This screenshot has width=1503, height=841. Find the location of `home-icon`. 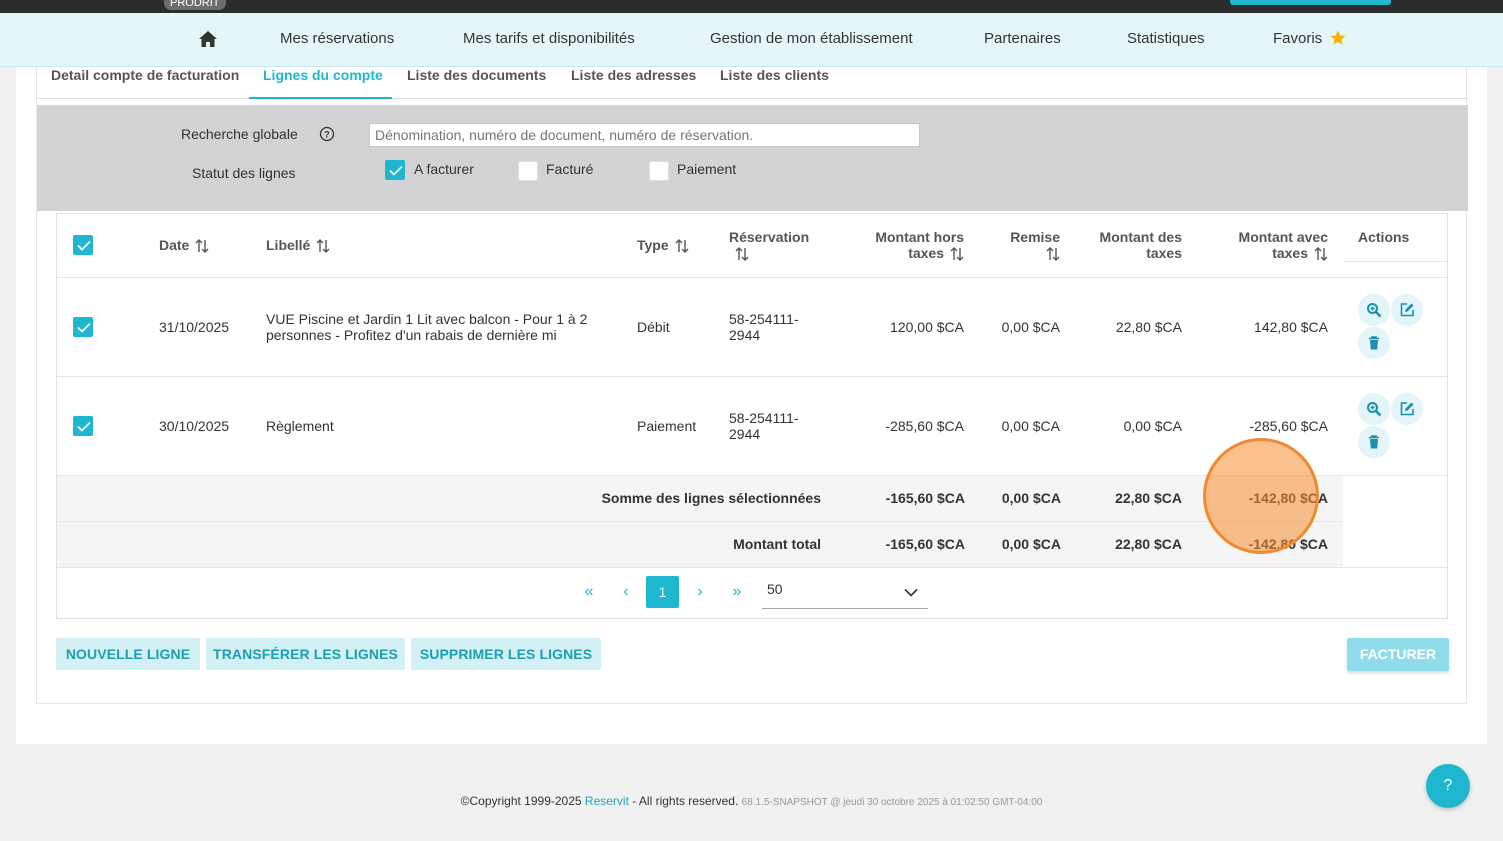

home-icon is located at coordinates (208, 39).